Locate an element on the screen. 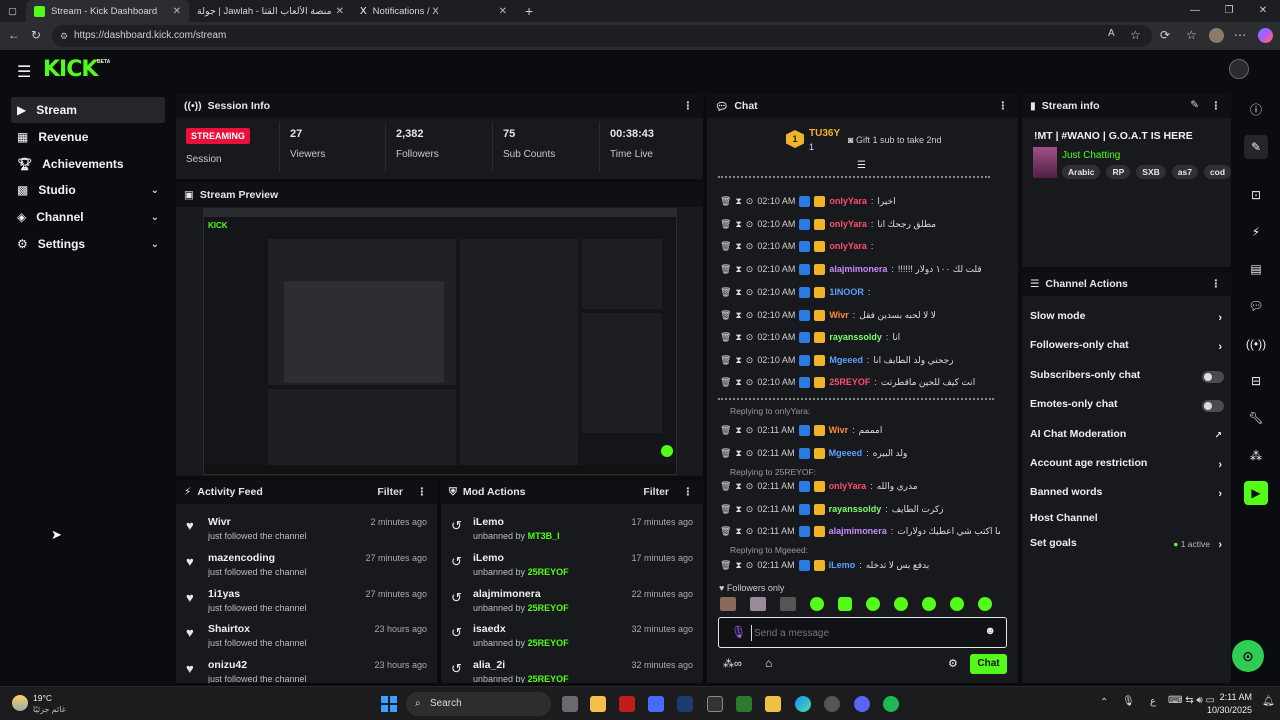 This screenshot has width=1280, height=720. gift-icon: ⌂ is located at coordinates (768, 663).